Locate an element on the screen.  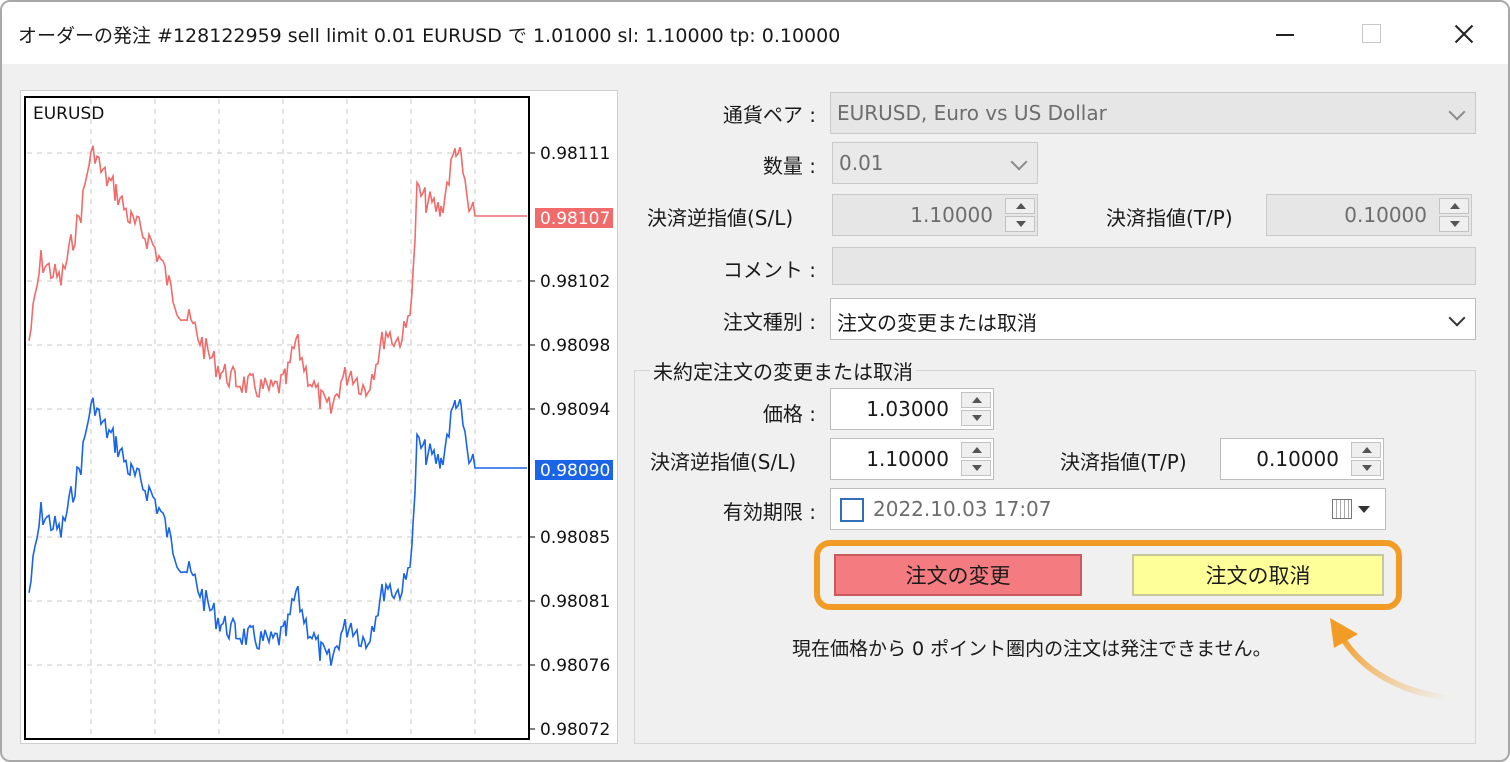
svg-text: 0.98107 is located at coordinates (575, 219).